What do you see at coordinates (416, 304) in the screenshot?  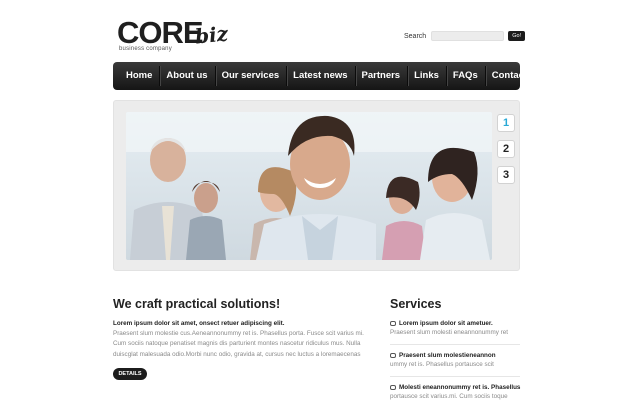 I see `services-heading: Services` at bounding box center [416, 304].